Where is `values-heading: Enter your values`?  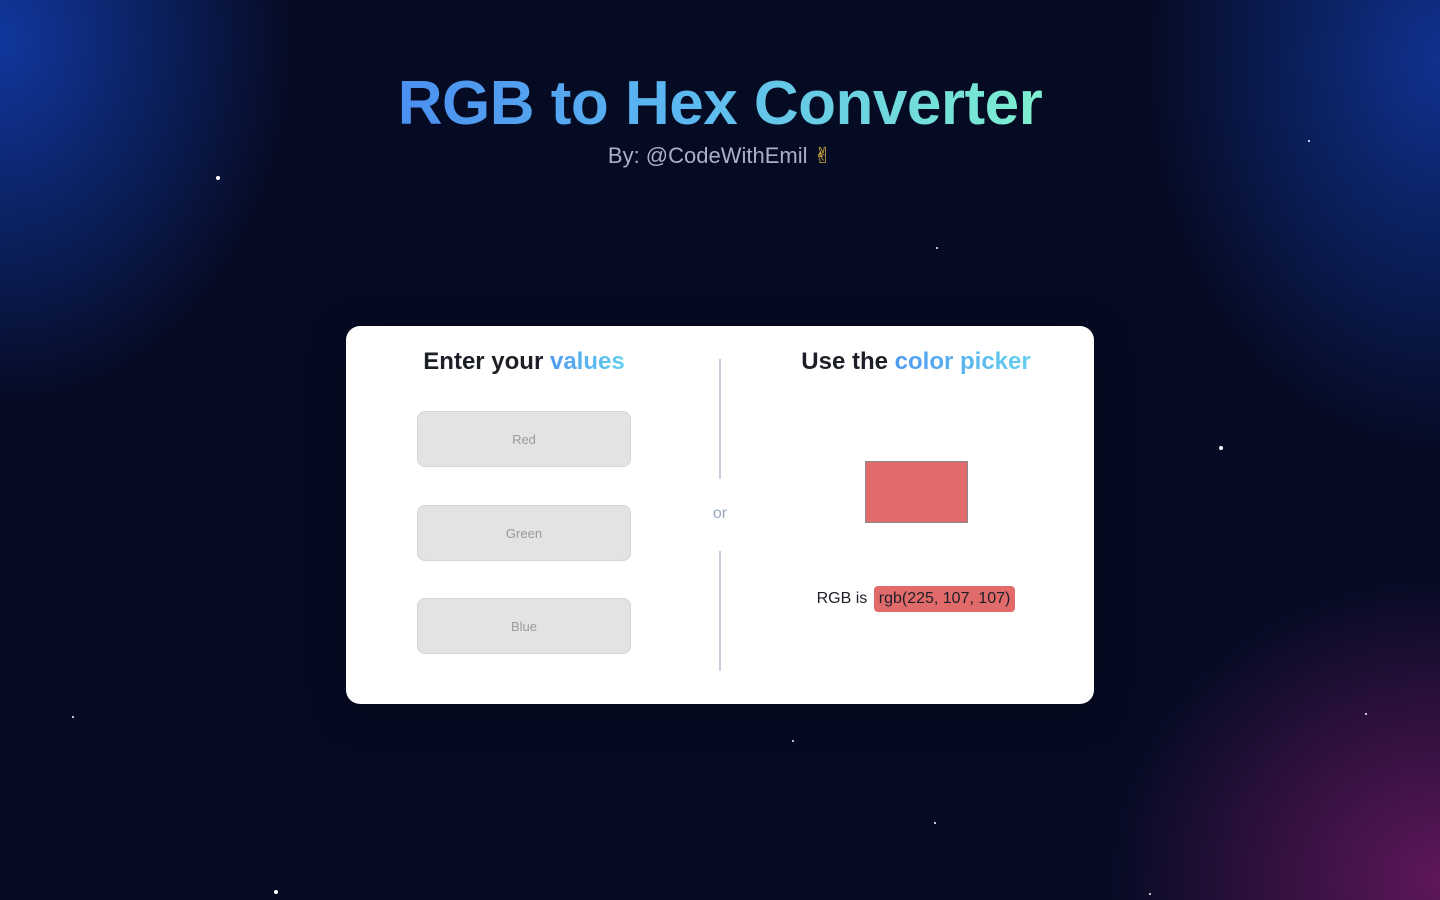
values-heading: Enter your values is located at coordinates (524, 362).